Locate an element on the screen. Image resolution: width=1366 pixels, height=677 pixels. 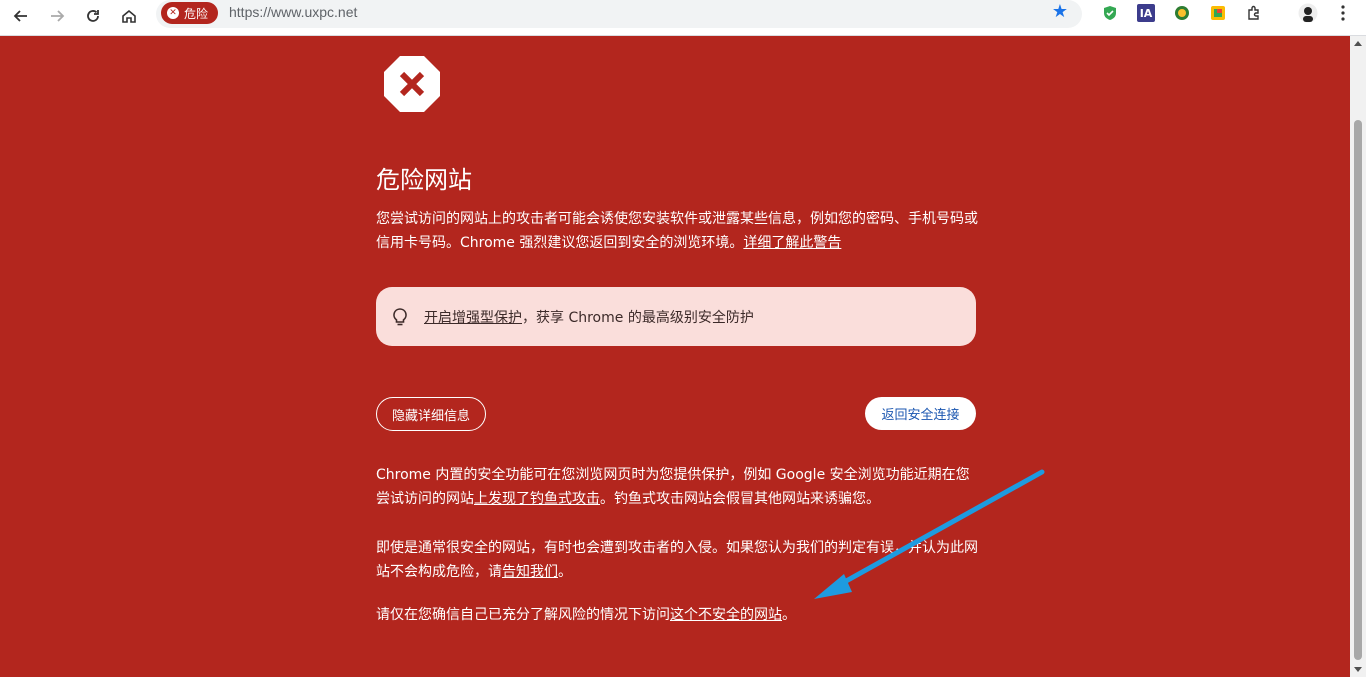
bookmark-star-icon: ★ is located at coordinates (1060, 12).